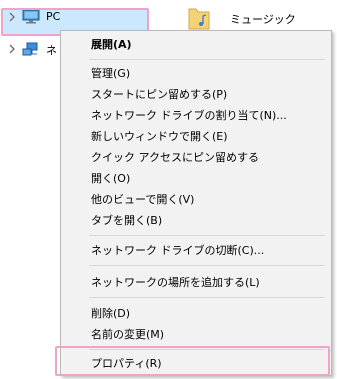  I want to click on music-folder-icon, so click(199, 19).